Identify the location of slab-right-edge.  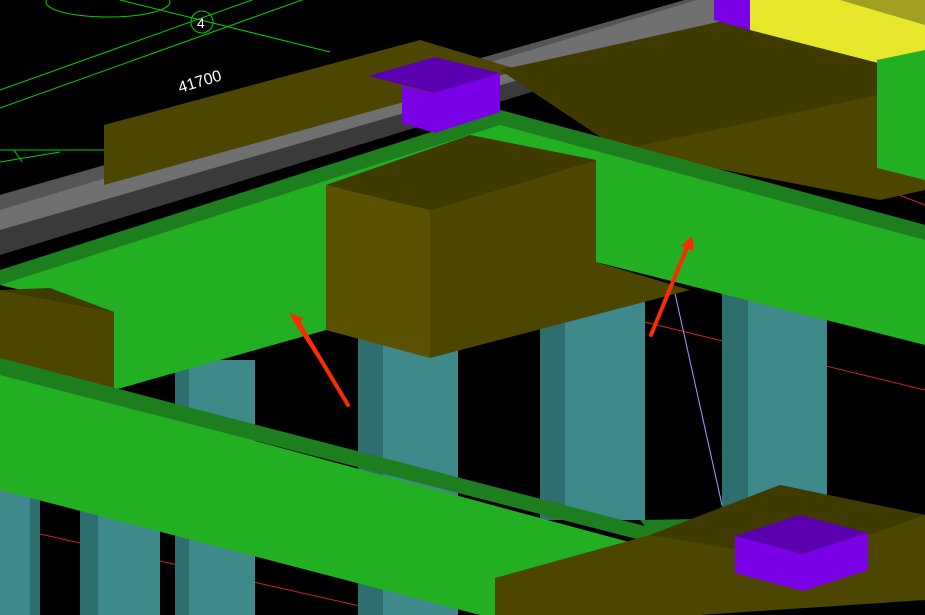
(901, 115).